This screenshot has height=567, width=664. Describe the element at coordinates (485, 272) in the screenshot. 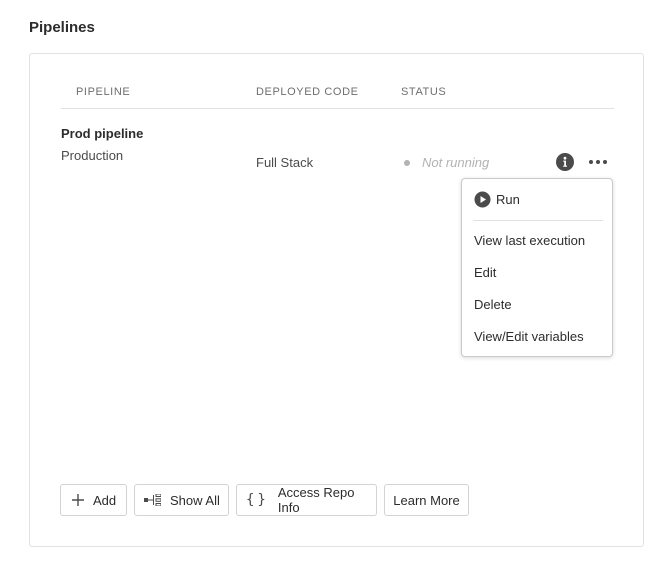

I see `menu-item-edit: Edit` at that location.